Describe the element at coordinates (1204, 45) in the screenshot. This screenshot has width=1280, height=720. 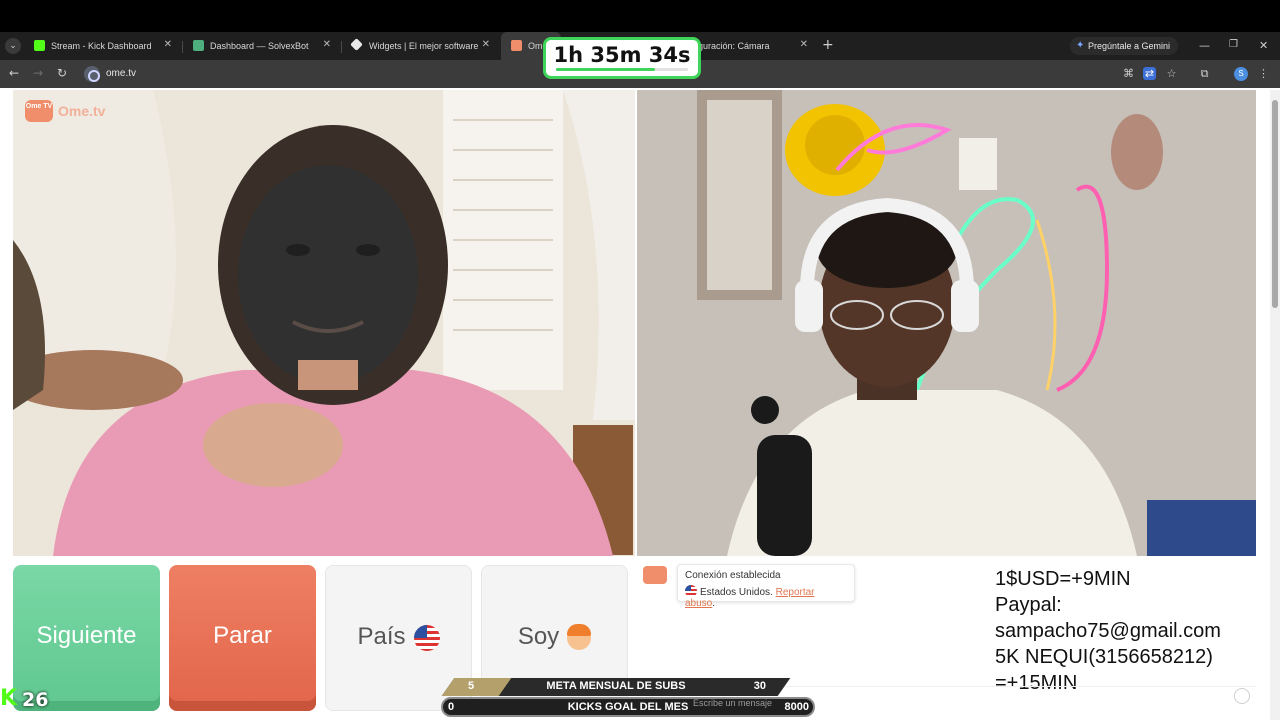
I see `minimize-icon: —` at that location.